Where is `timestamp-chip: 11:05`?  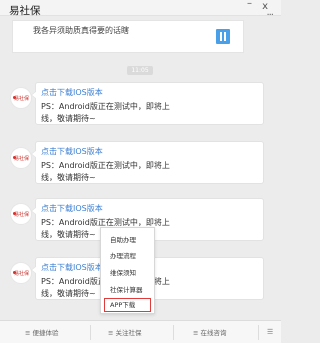
timestamp-chip: 11:05 is located at coordinates (140, 70).